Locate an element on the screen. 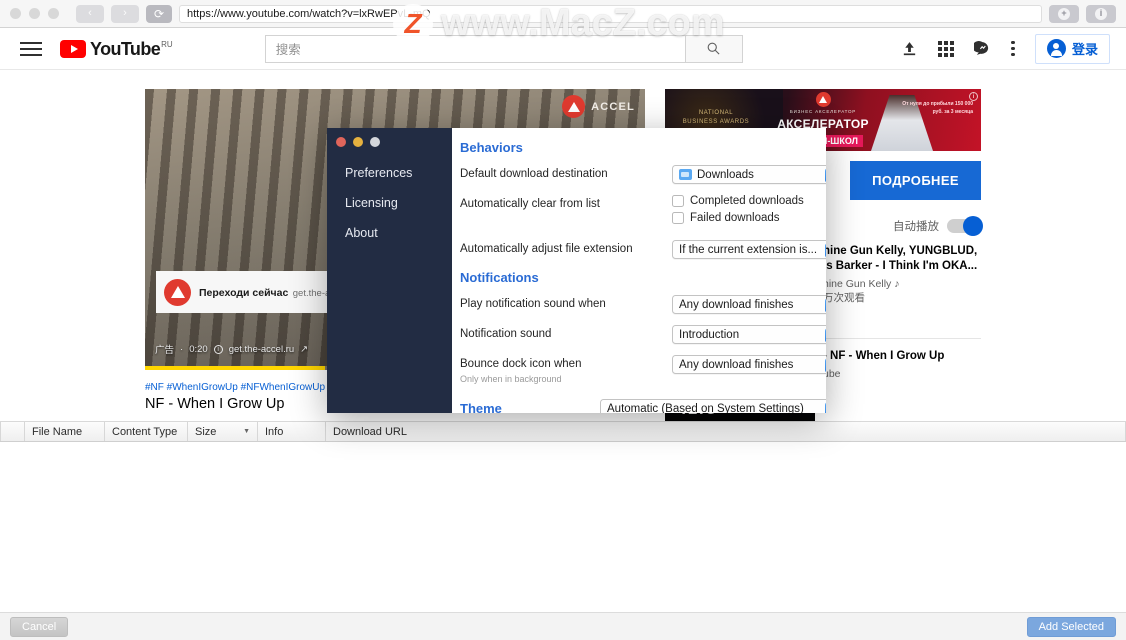 The image size is (1126, 640). column-checkbox is located at coordinates (12, 431).